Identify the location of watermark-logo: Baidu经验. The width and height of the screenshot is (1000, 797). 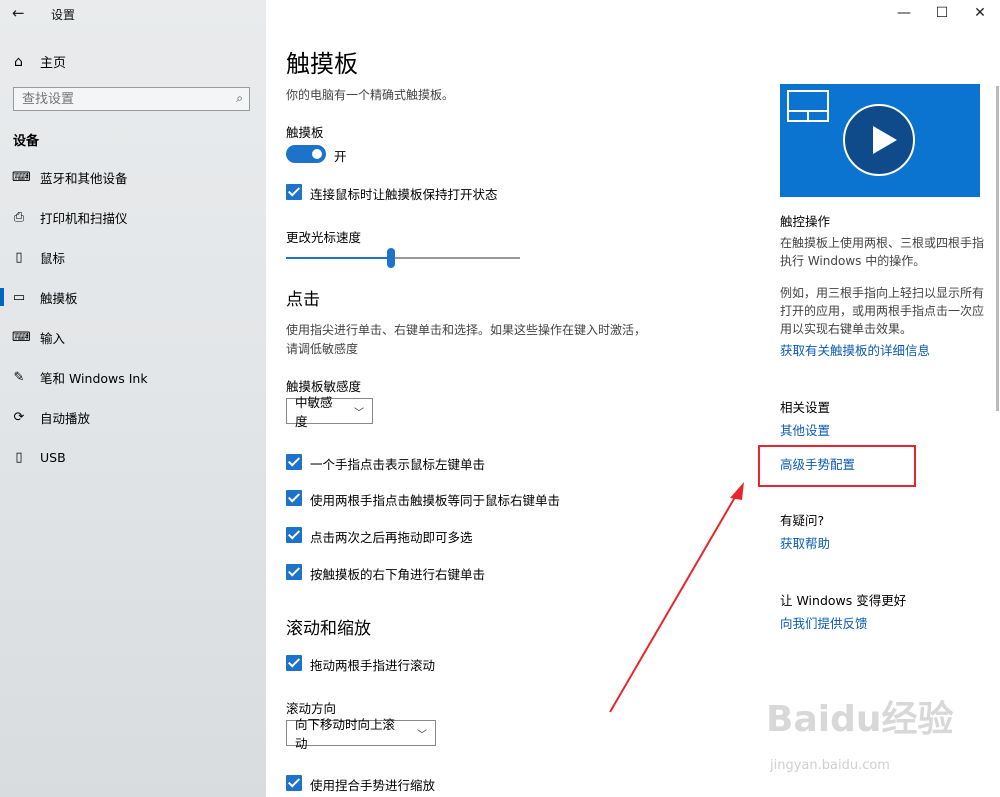
(860, 719).